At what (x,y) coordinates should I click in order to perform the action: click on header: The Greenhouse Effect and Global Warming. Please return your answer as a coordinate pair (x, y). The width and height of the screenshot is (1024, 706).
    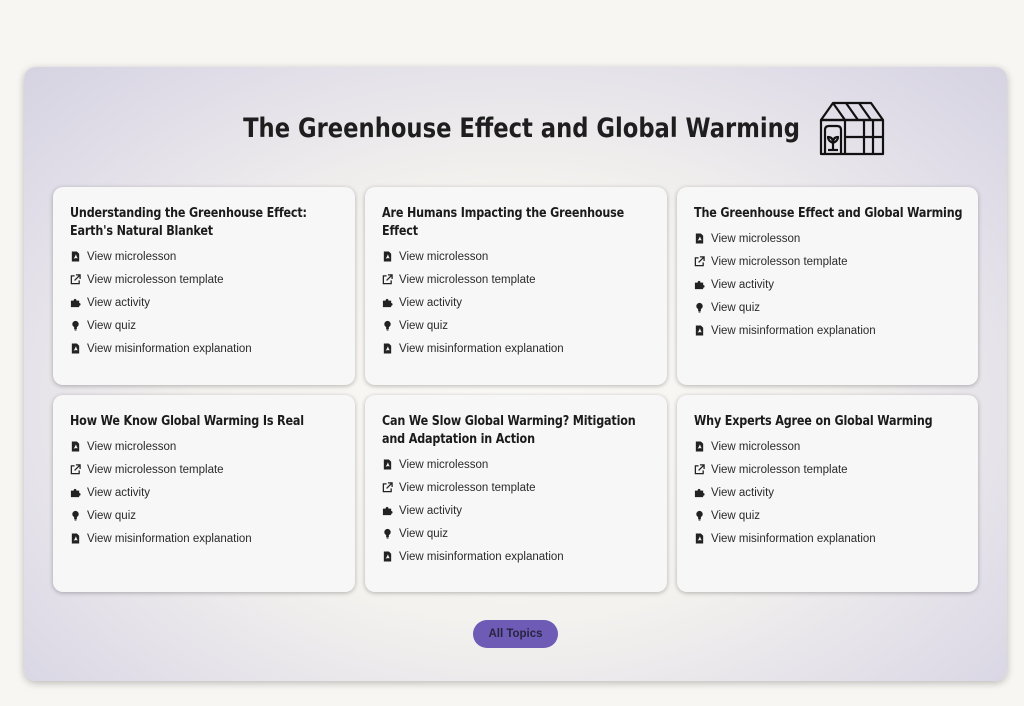
    Looking at the image, I should click on (512, 128).